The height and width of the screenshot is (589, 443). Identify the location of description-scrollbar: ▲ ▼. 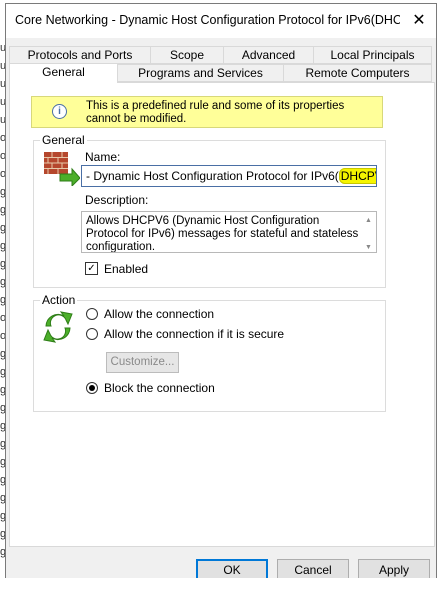
(369, 232).